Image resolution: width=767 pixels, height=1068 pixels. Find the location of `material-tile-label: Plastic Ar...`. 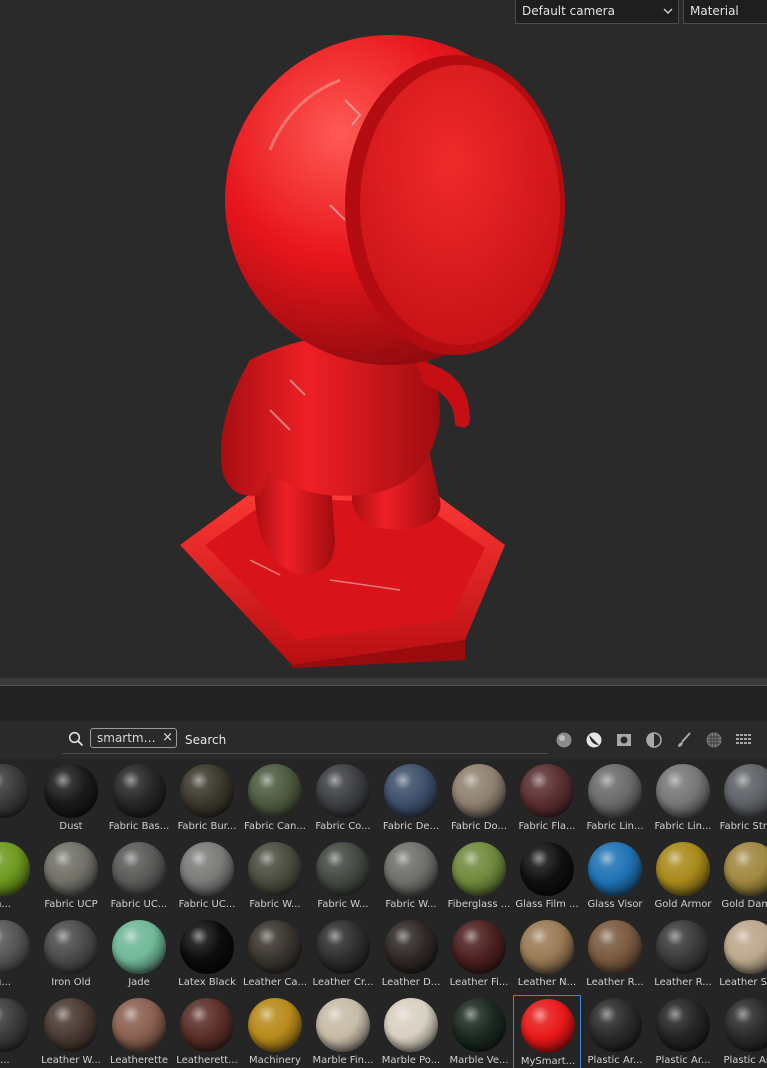

material-tile-label: Plastic Ar... is located at coordinates (745, 1060).